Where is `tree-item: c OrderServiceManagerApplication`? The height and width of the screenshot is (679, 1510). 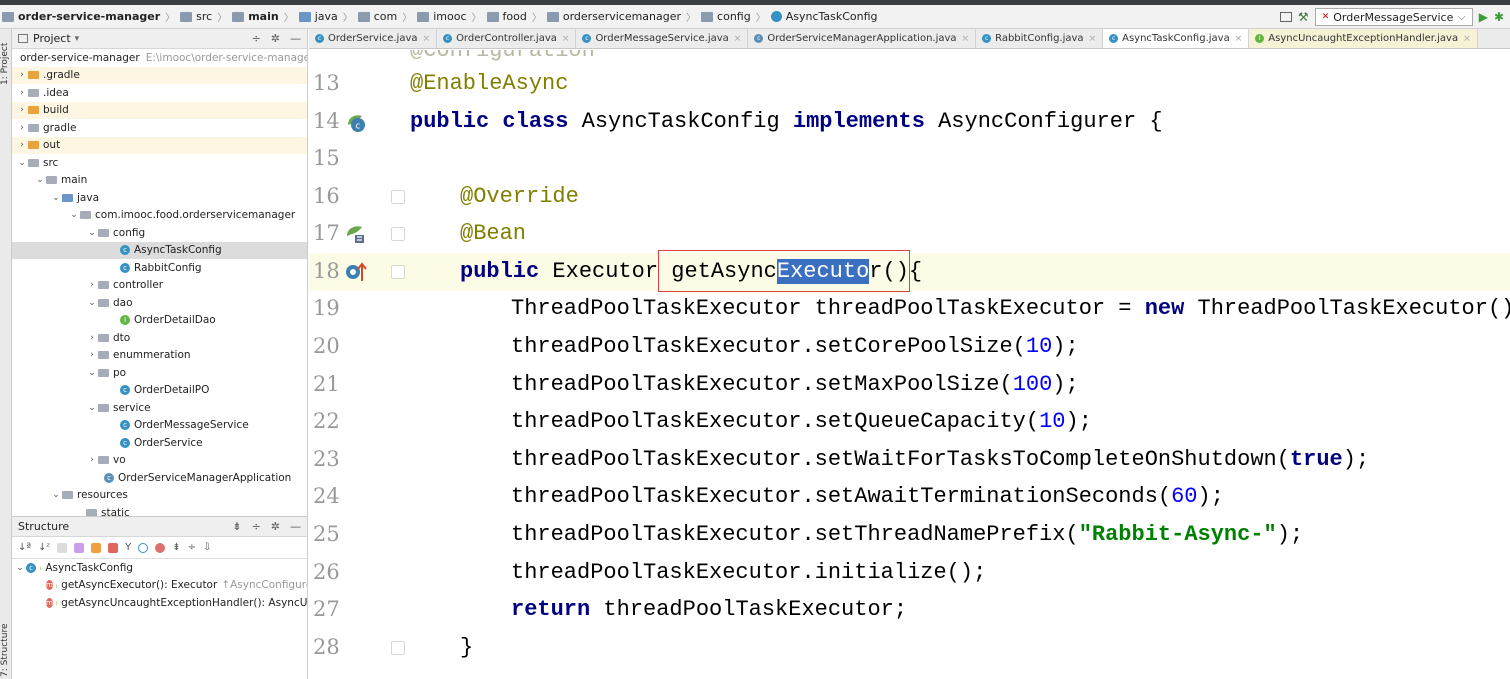 tree-item: c OrderServiceManagerApplication is located at coordinates (159, 478).